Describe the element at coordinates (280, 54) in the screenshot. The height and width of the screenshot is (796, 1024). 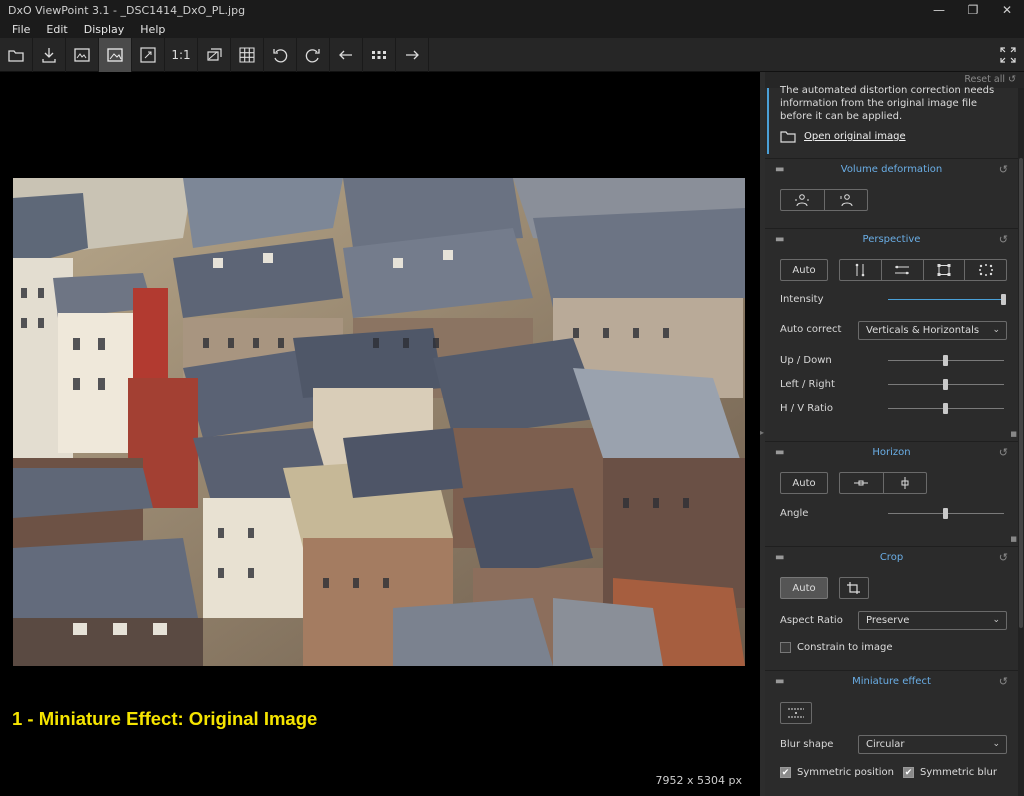
I see `rotate-left-button` at that location.